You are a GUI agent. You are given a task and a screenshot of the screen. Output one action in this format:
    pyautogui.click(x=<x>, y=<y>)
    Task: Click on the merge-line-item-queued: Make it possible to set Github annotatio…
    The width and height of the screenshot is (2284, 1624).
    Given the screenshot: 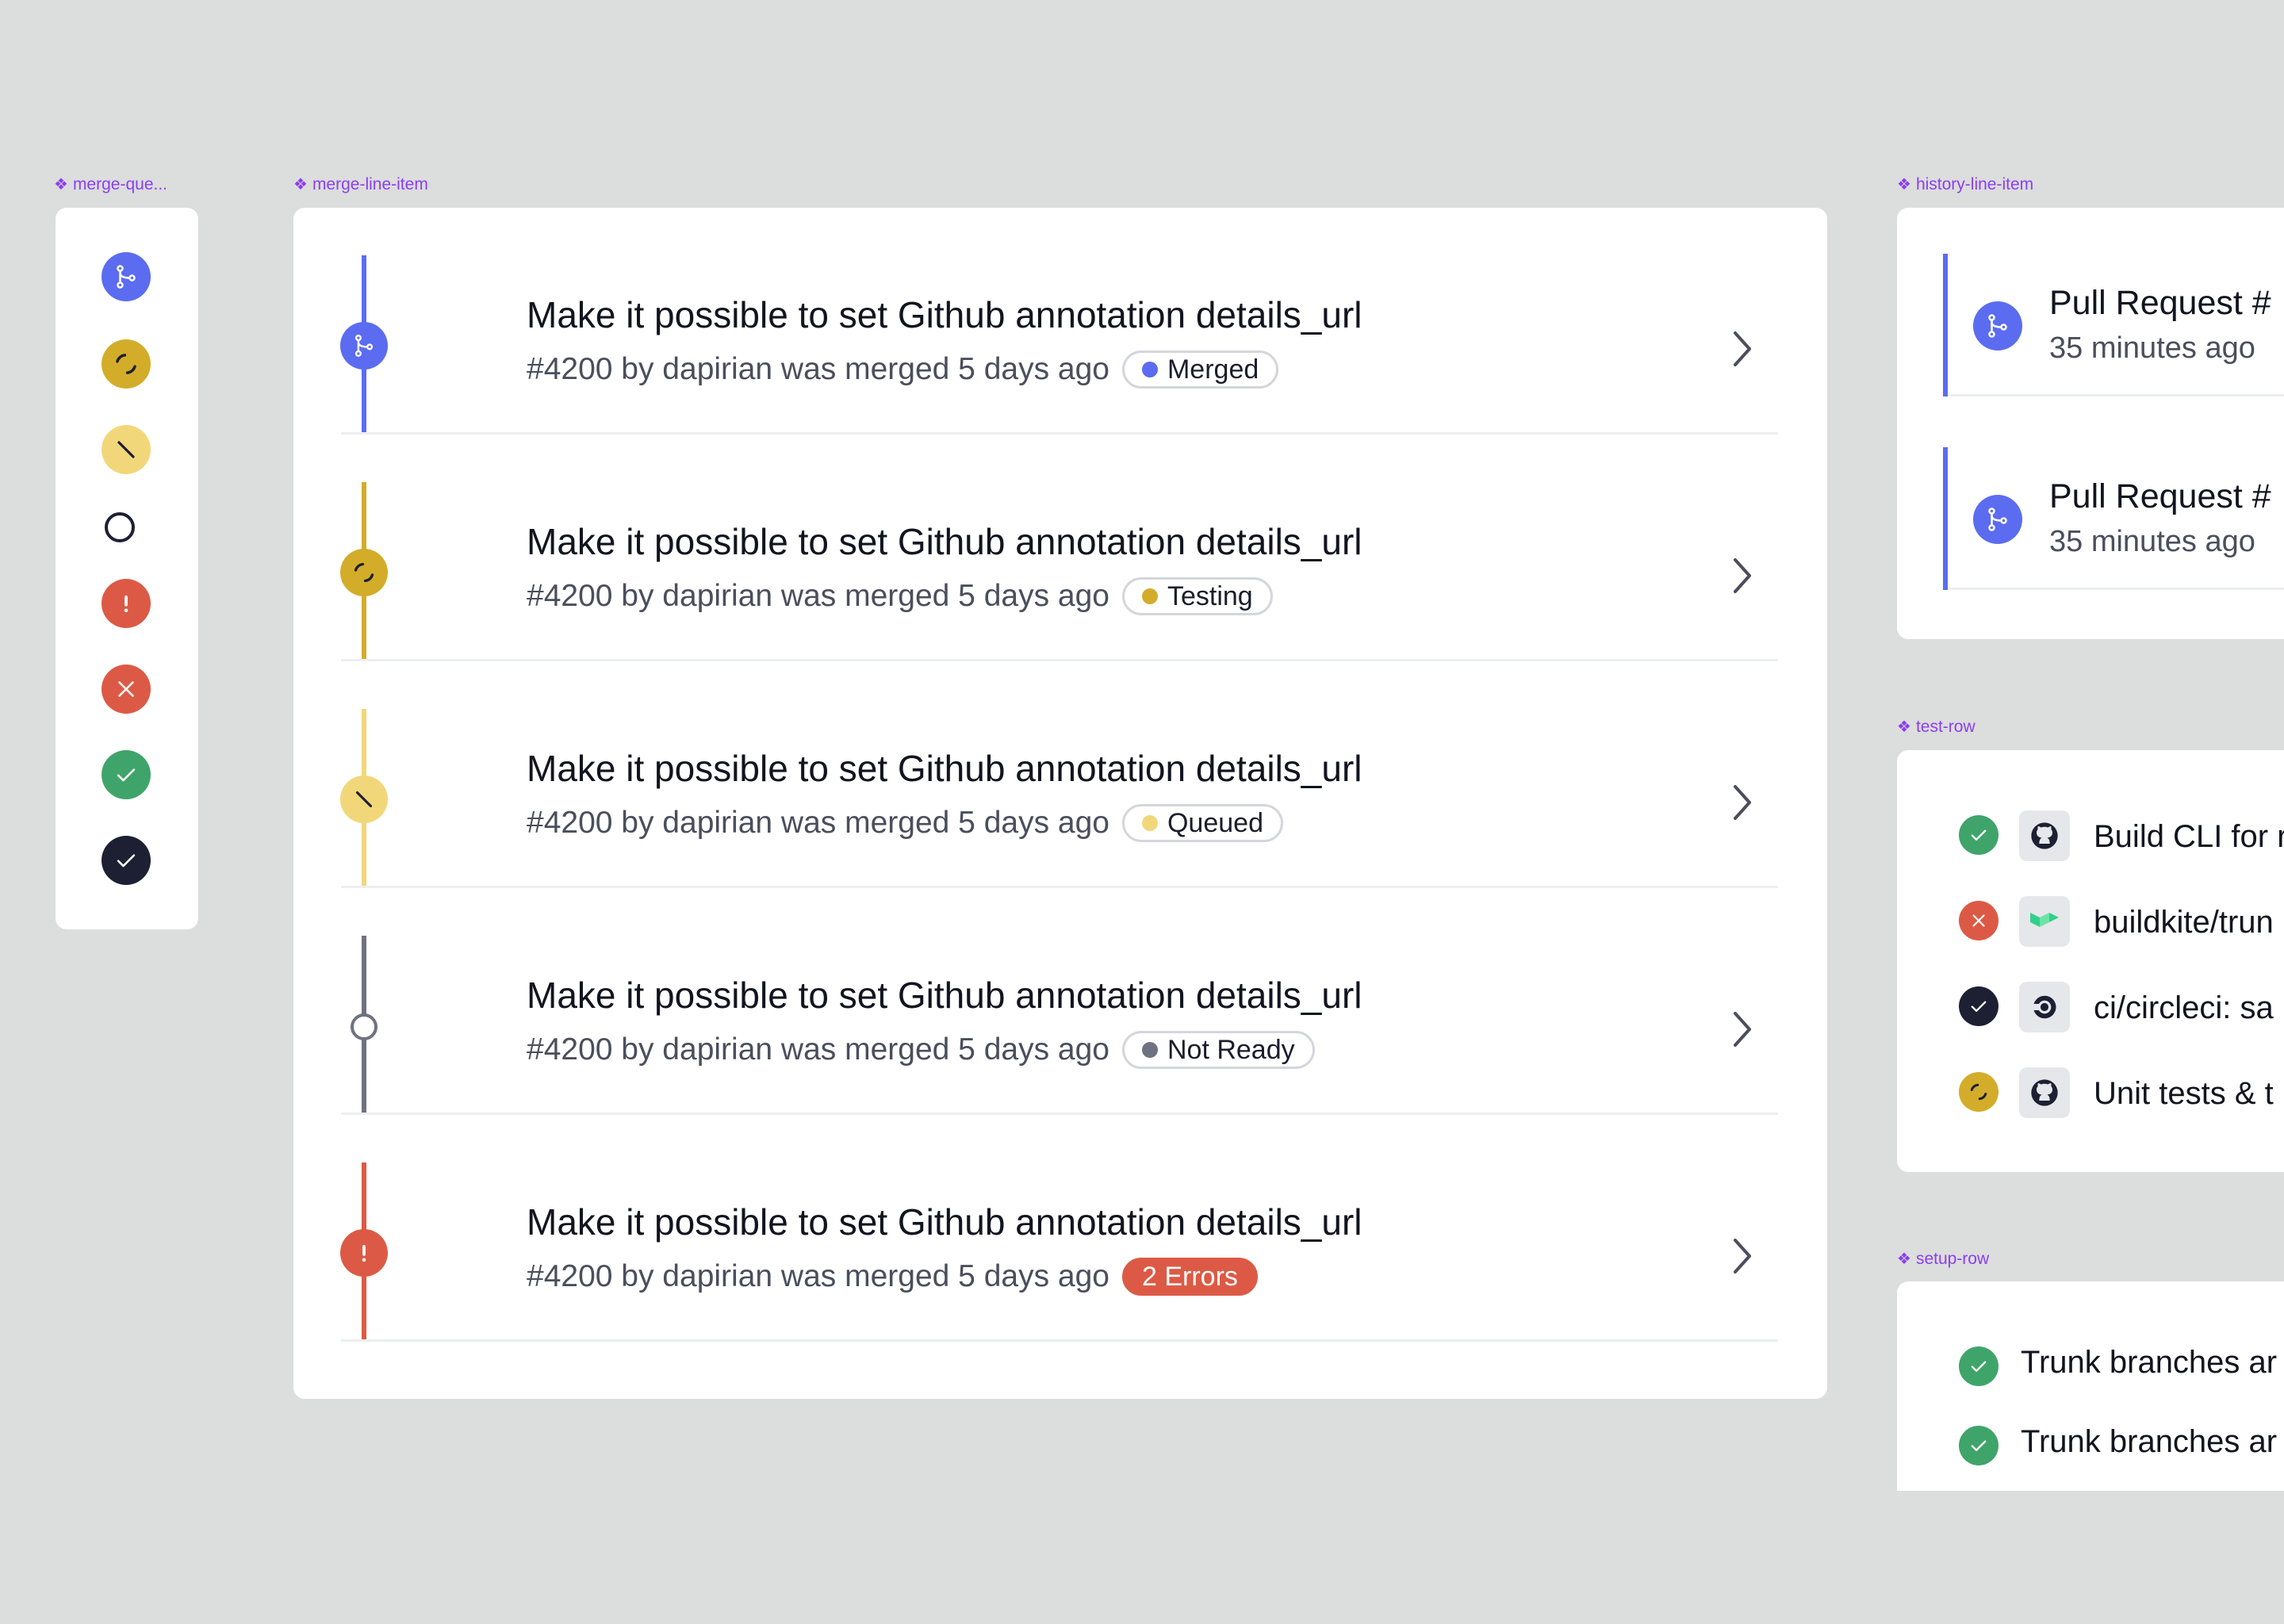 What is the action you would take?
    pyautogui.click(x=1059, y=774)
    